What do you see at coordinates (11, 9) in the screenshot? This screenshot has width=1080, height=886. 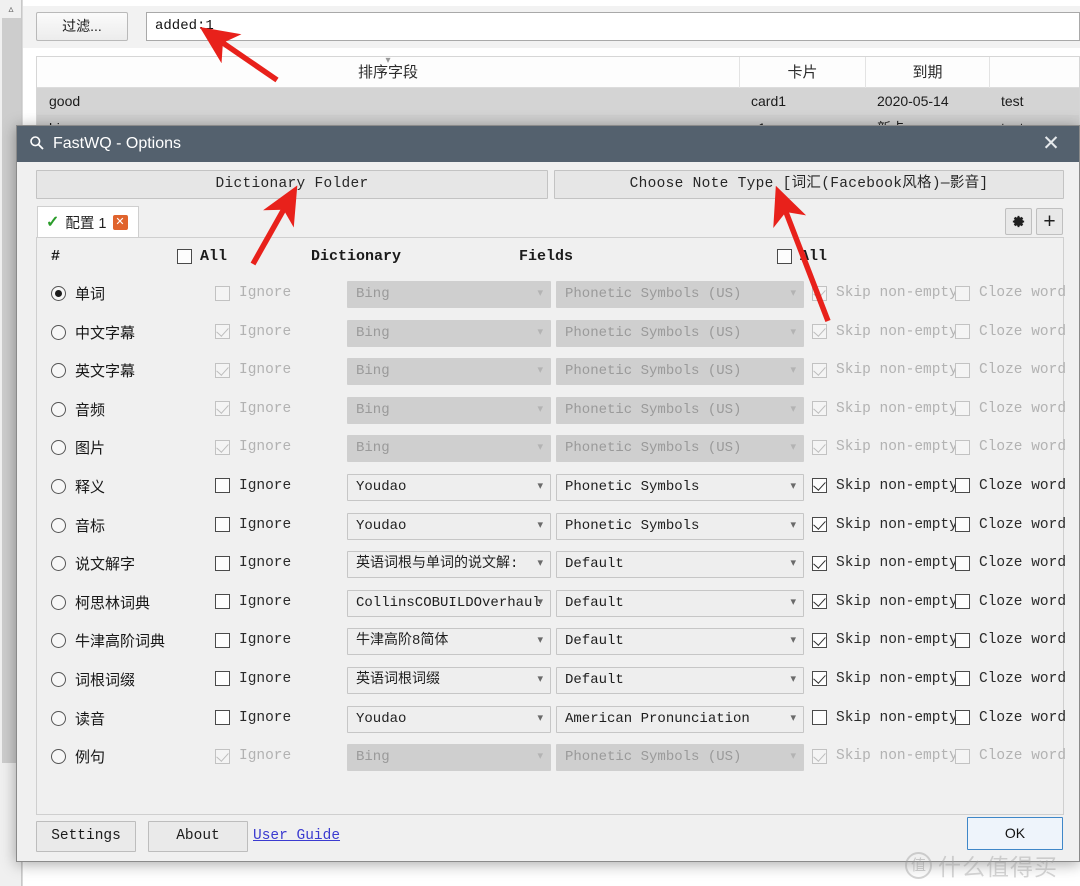 I see `scroll-up-icon: ▵` at bounding box center [11, 9].